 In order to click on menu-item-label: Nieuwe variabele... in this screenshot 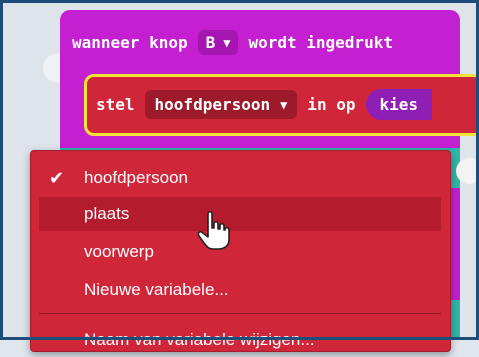, I will do `click(156, 289)`.